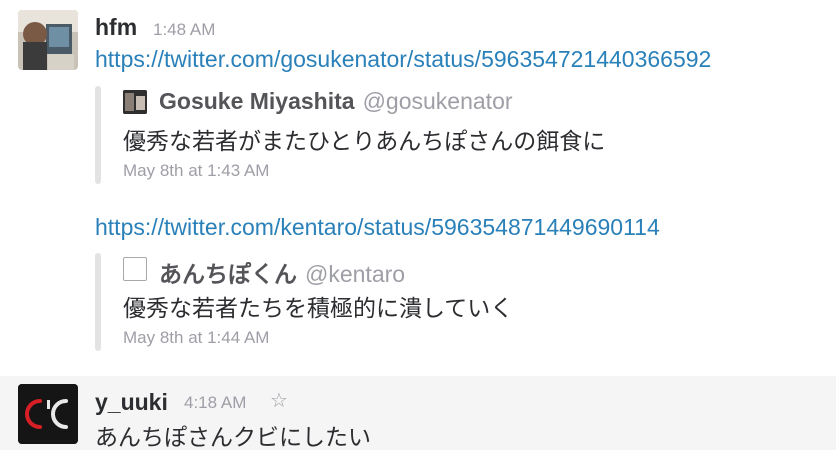 The width and height of the screenshot is (836, 452). I want to click on attachment-handle: @gosukenator, so click(438, 101).